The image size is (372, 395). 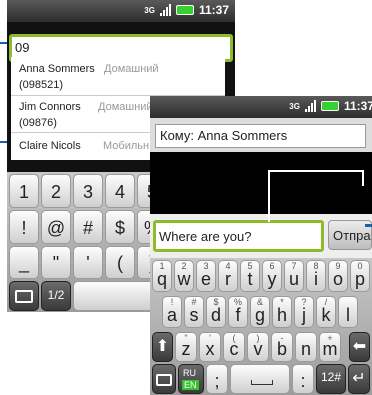 I want to click on key-label: p, so click(x=359, y=279).